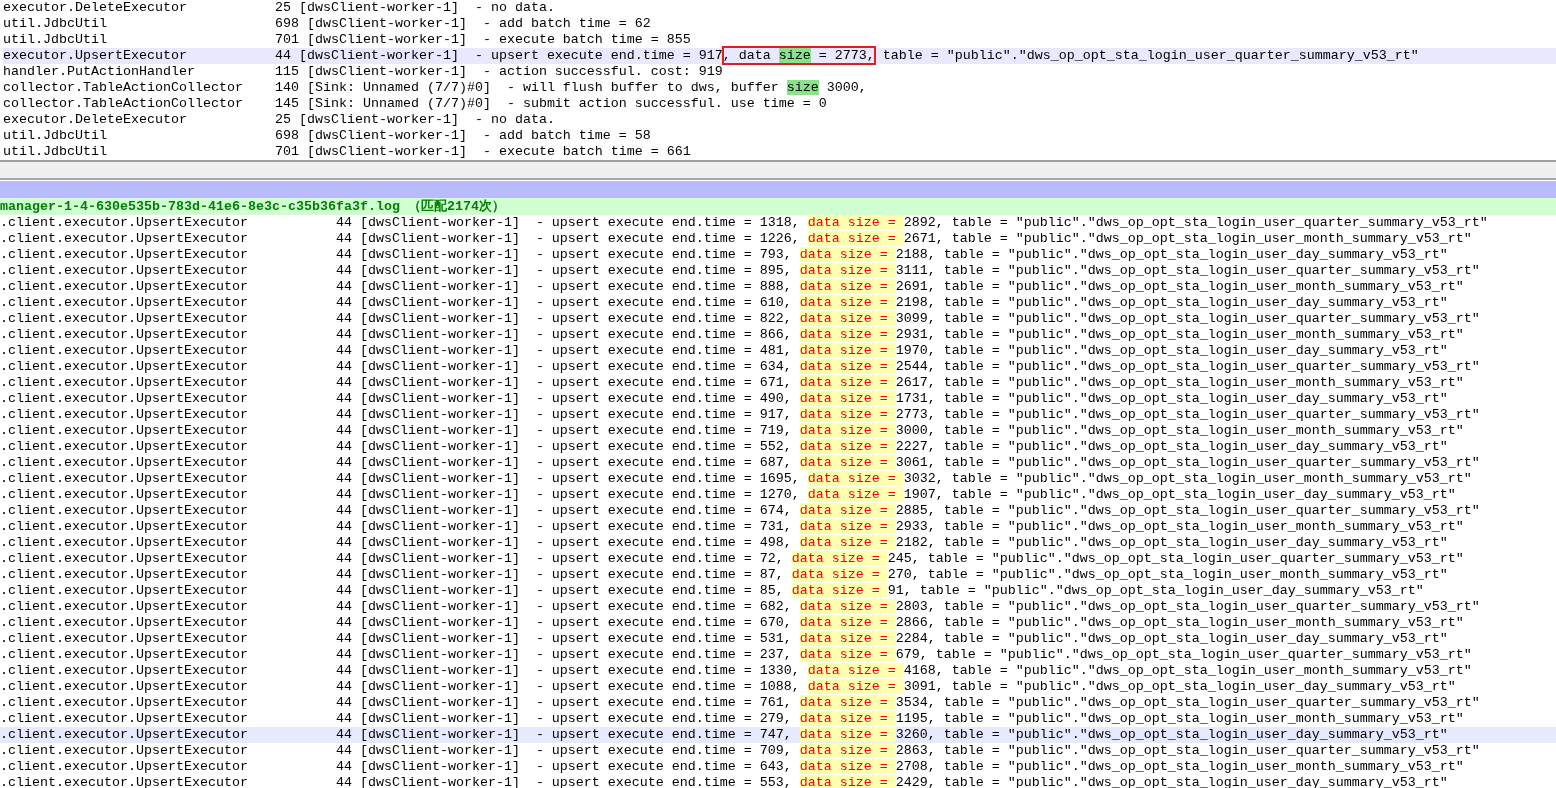 The image size is (1556, 788). What do you see at coordinates (435, 88) in the screenshot?
I see `log-line: collector.TableActionCollector 140 [Sink: Unnamed (7/7)#0] - will flush buffer to dws, buffer size 3000,` at bounding box center [435, 88].